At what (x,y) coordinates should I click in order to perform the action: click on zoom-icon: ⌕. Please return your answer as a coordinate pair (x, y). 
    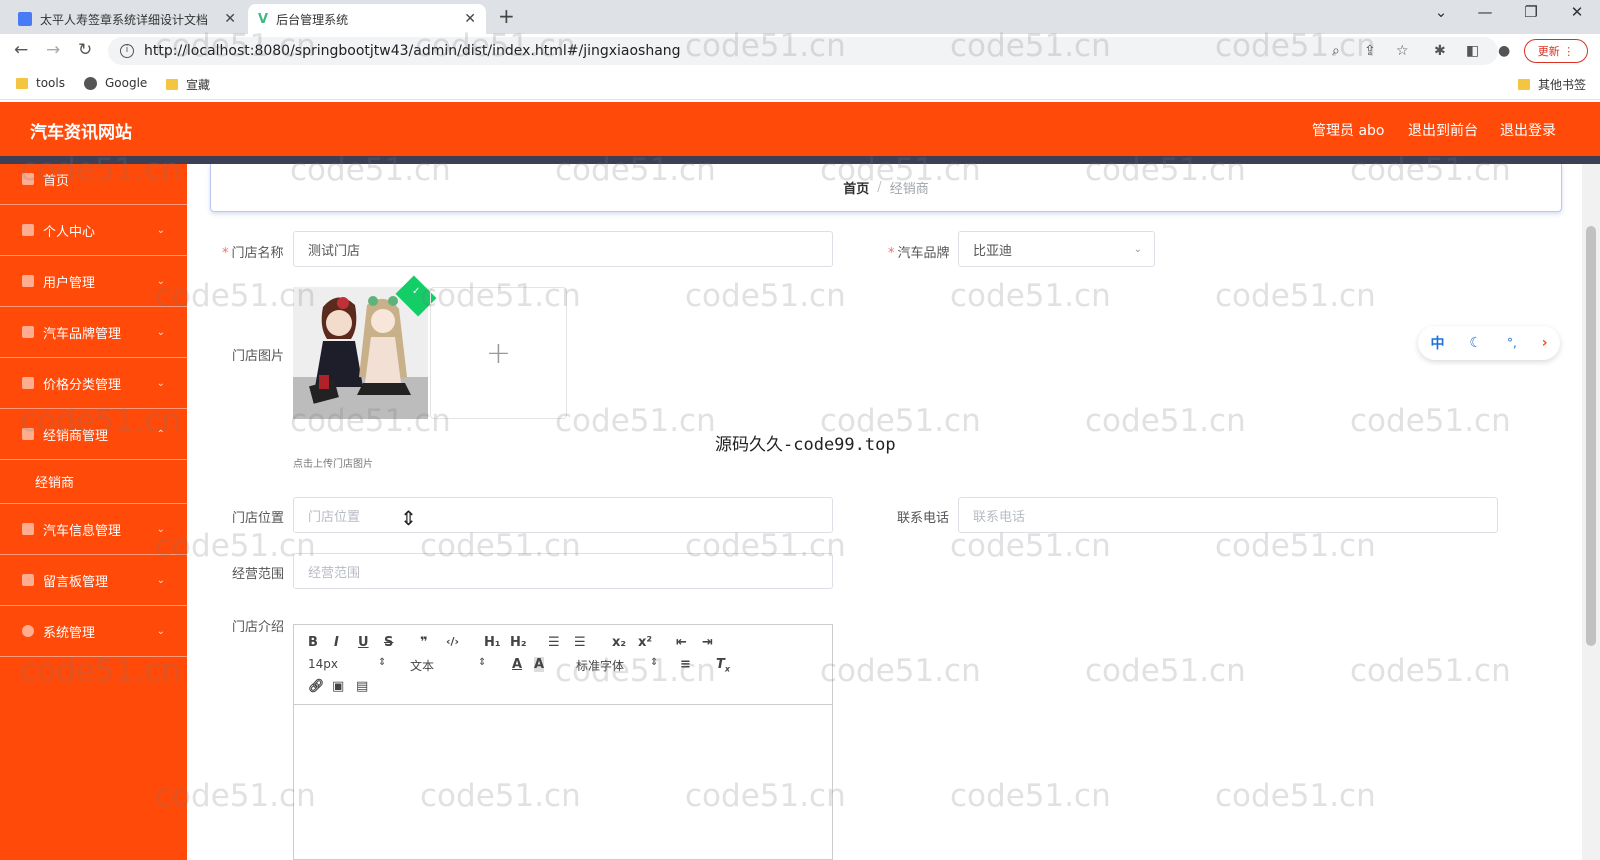
    Looking at the image, I should click on (1336, 51).